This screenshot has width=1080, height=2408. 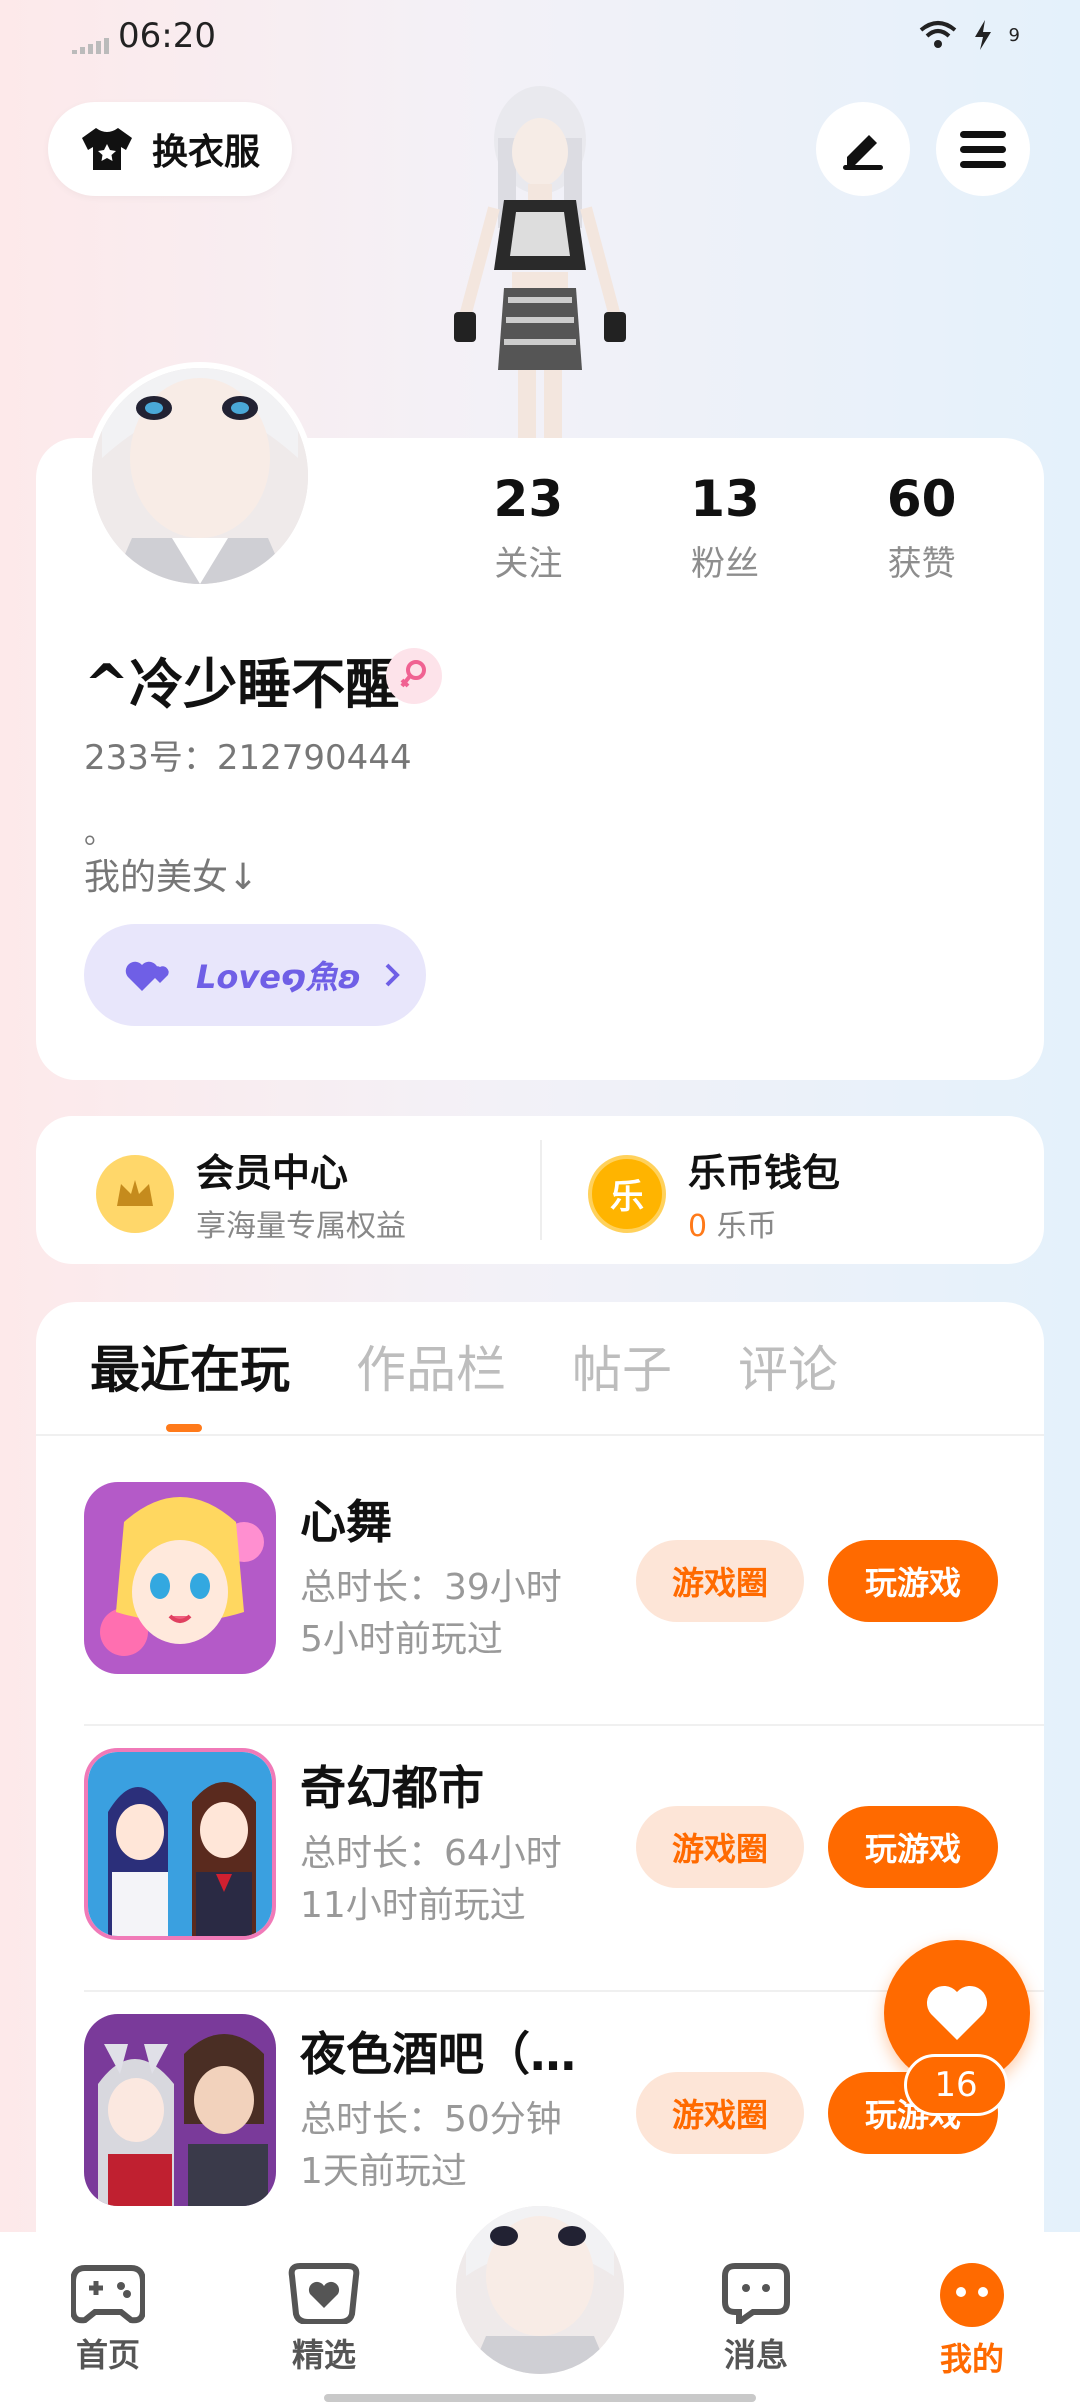 What do you see at coordinates (135, 1193) in the screenshot?
I see `crown-icon` at bounding box center [135, 1193].